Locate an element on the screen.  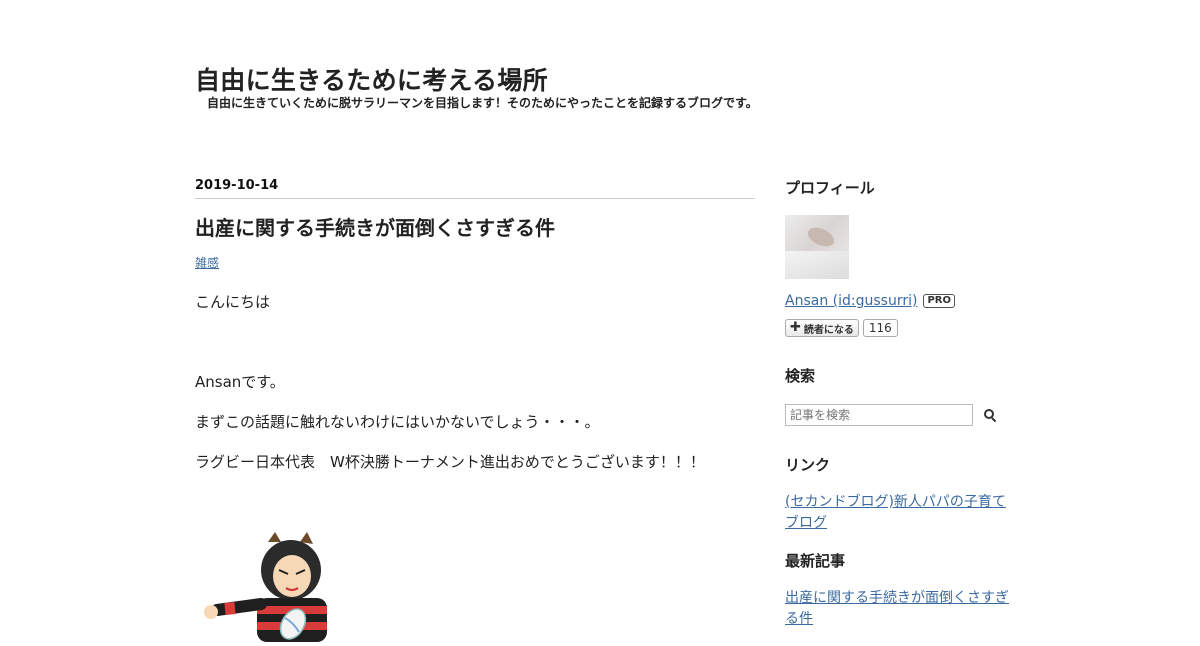
search-title: 検索 is located at coordinates (800, 376).